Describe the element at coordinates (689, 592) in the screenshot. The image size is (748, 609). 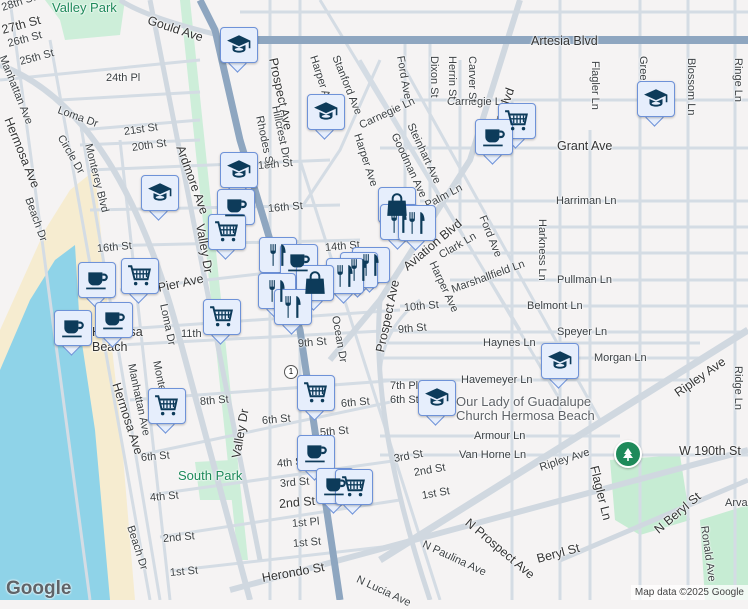
I see `map-attribution: Map data ©2025 Google` at that location.